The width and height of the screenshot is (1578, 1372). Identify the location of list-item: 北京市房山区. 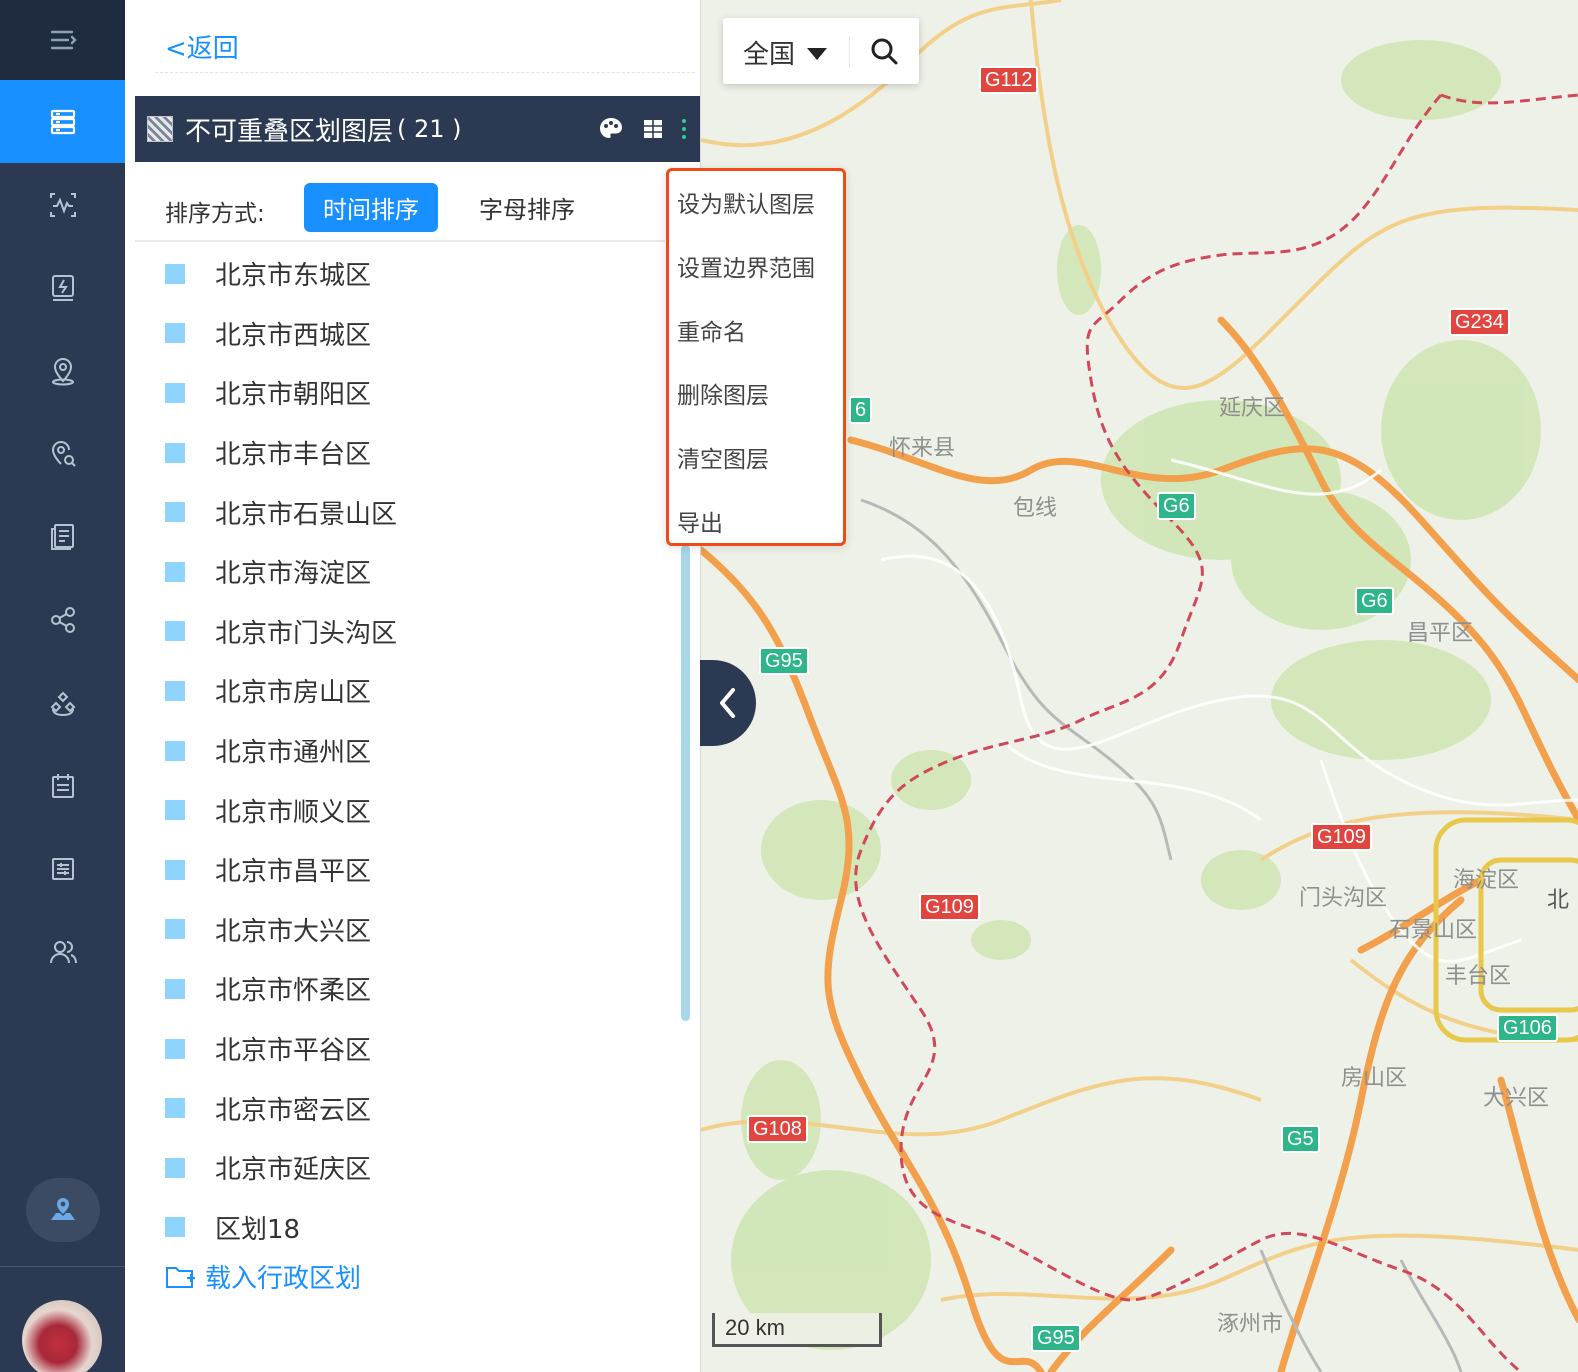
(415, 691).